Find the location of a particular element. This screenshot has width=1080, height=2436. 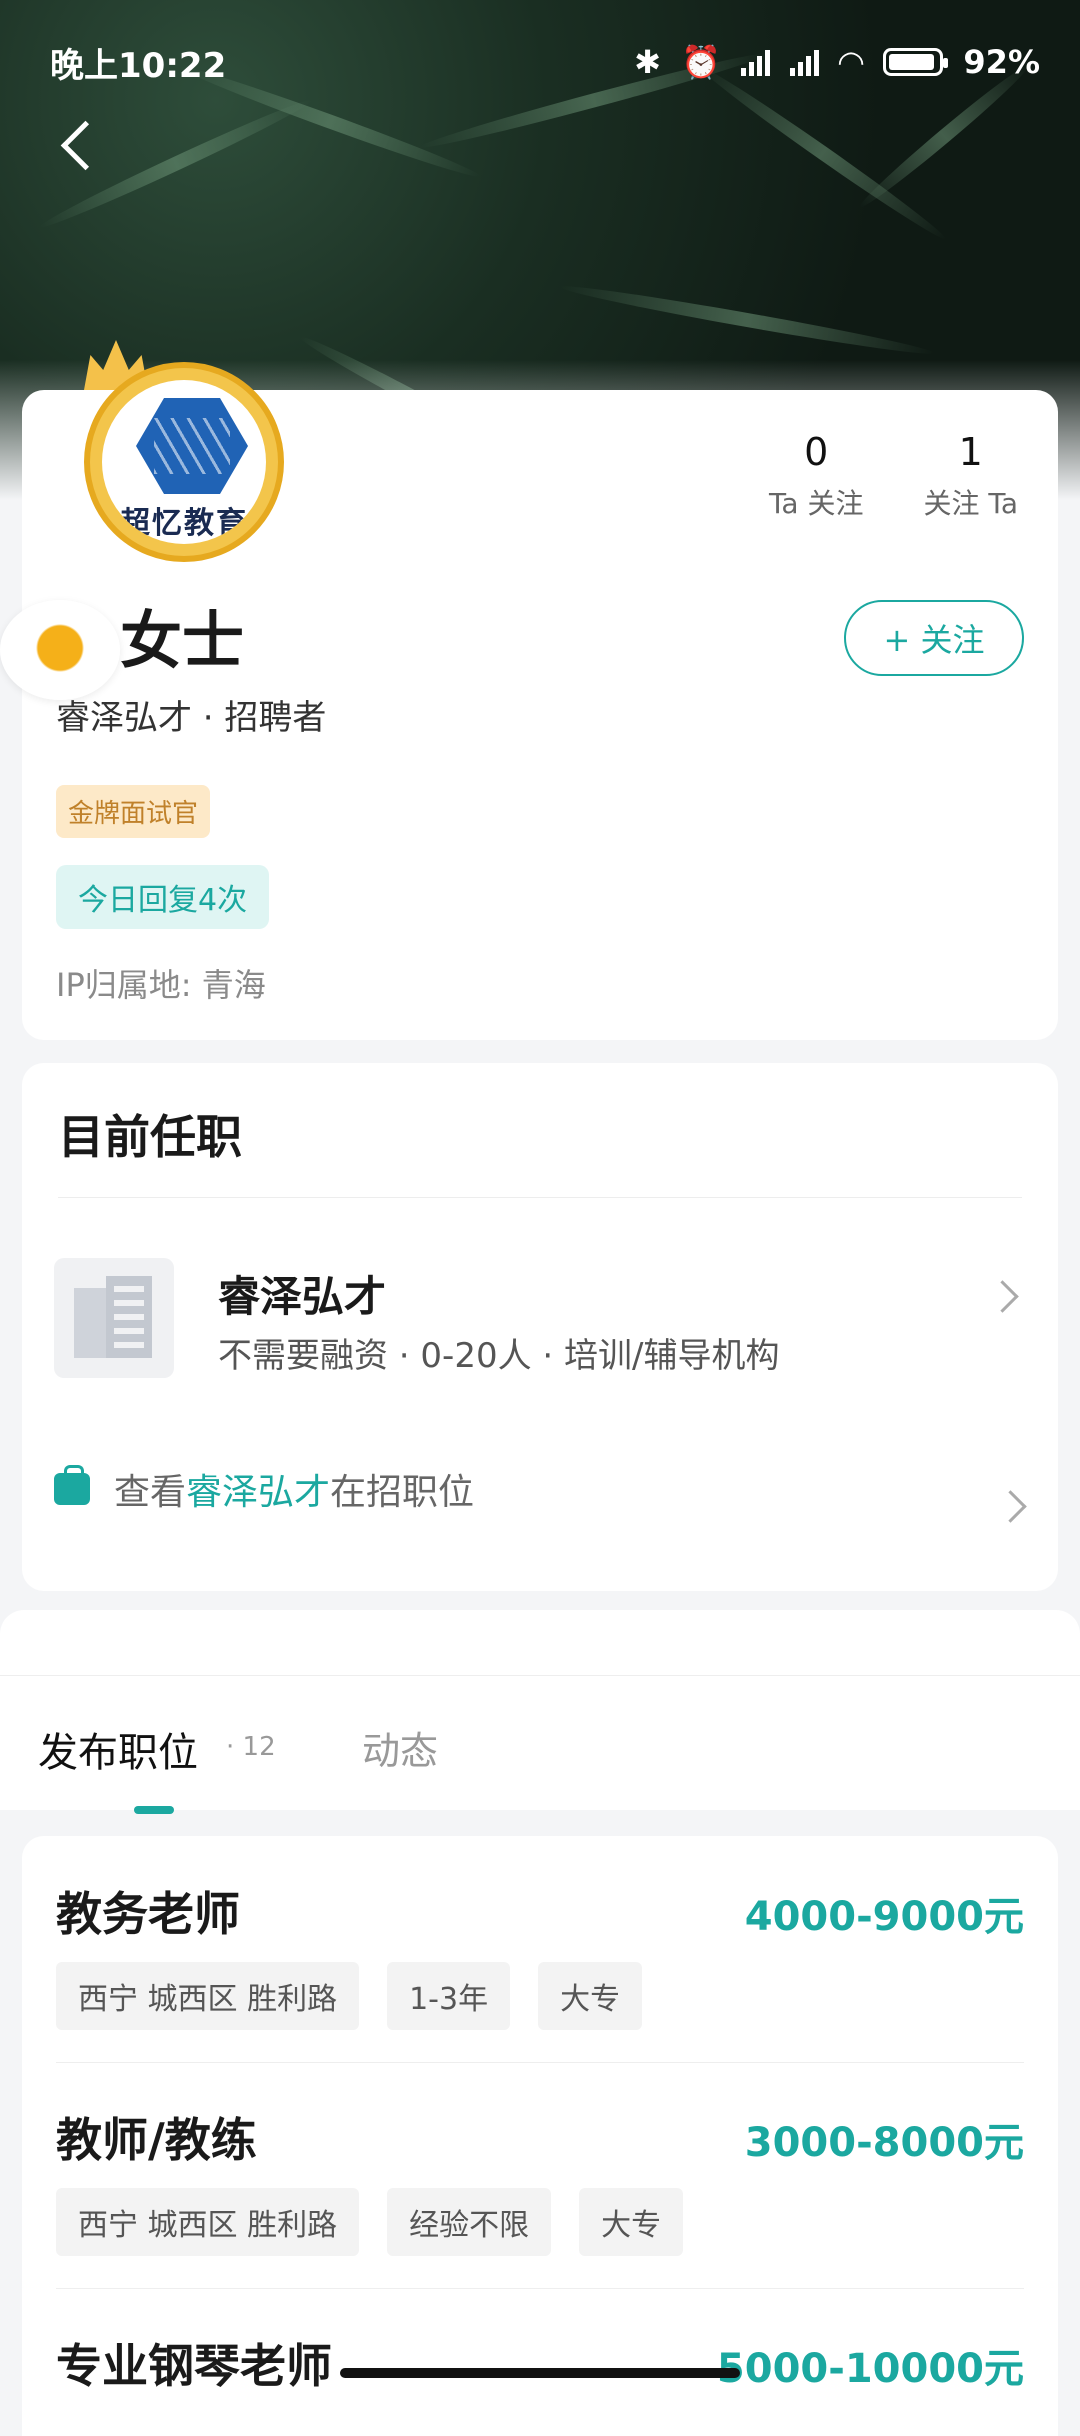

leaf-decoration is located at coordinates (747, 320).